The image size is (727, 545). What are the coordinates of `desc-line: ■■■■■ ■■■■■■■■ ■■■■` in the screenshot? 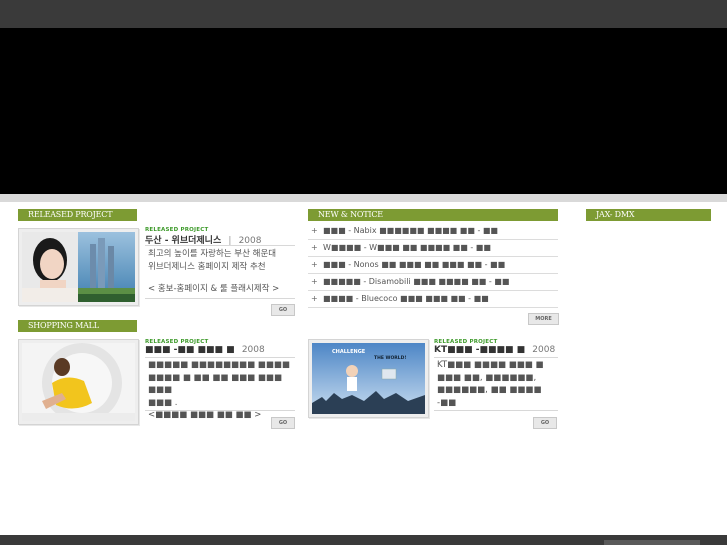 It's located at (219, 365).